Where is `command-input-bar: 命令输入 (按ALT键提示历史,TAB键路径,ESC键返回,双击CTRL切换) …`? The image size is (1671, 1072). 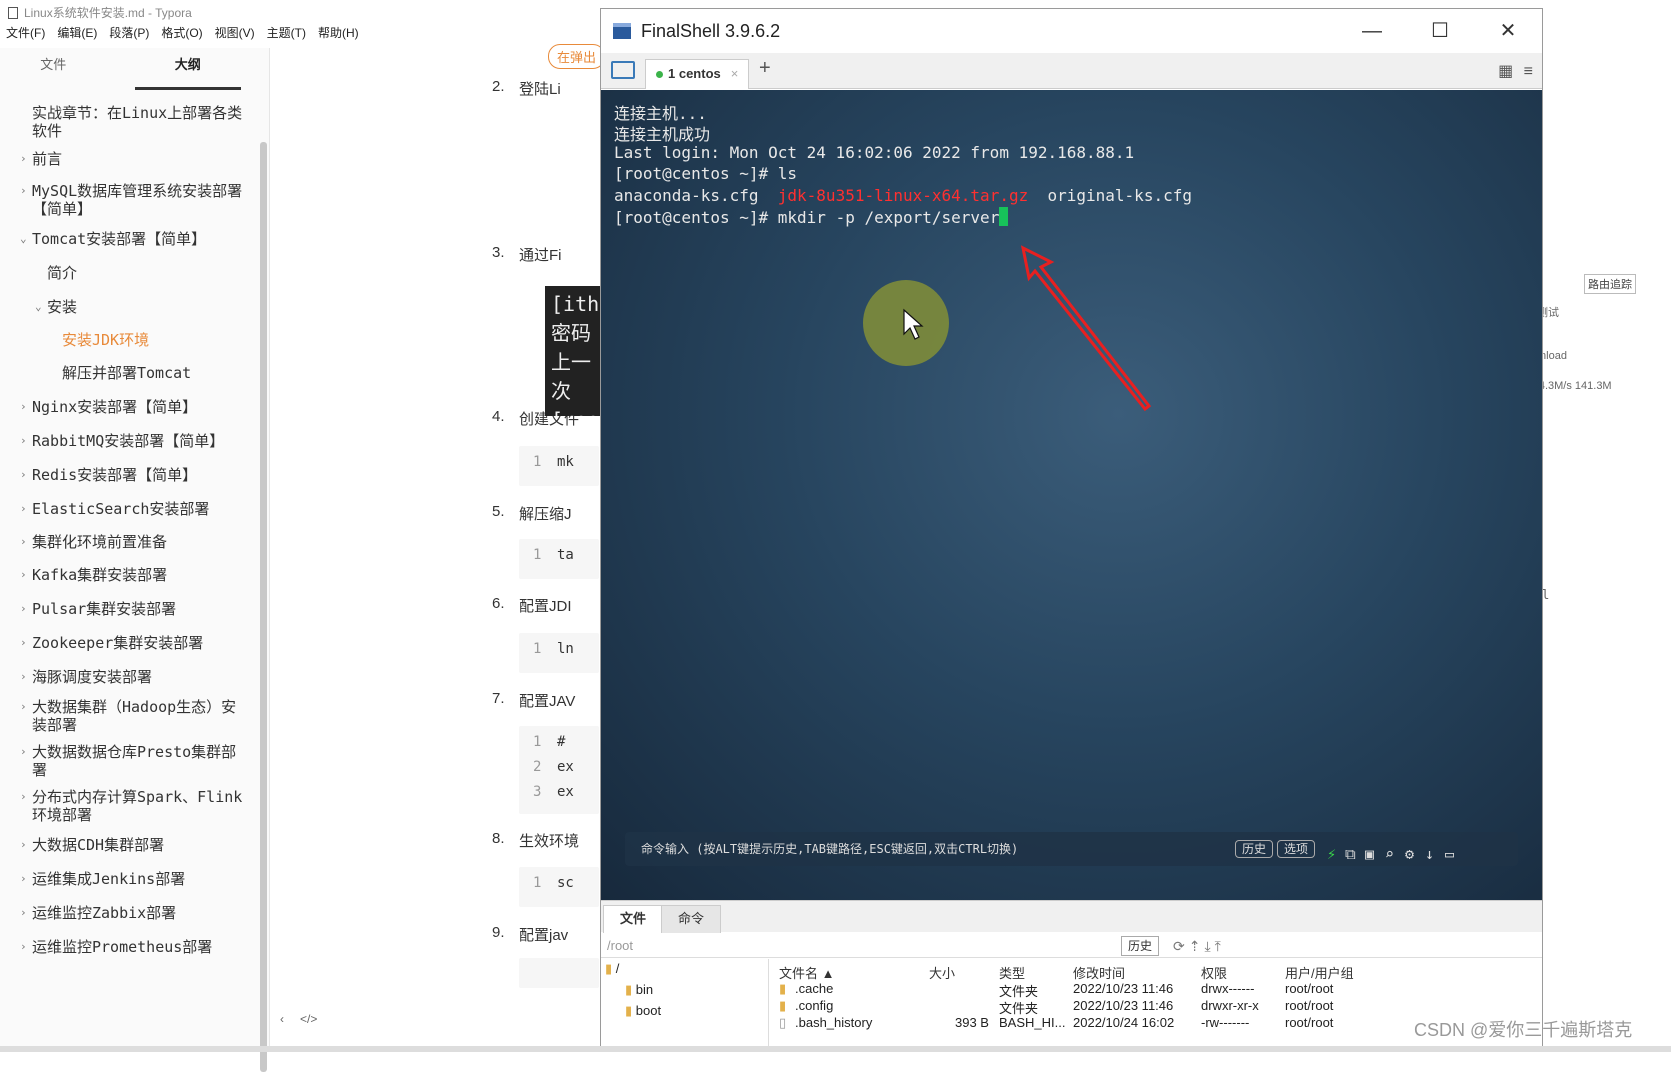
command-input-bar: 命令输入 (按ALT键提示历史,TAB键路径,ESC键返回,双击CTRL切换) … is located at coordinates (1071, 849).